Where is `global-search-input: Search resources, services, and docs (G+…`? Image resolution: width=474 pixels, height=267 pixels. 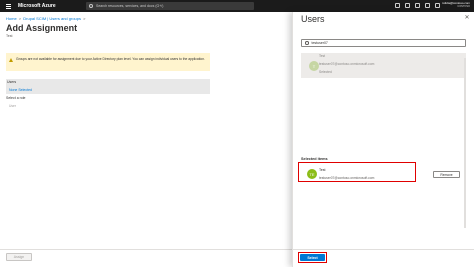
global-search-input: Search resources, services, and docs (G+… is located at coordinates (170, 6).